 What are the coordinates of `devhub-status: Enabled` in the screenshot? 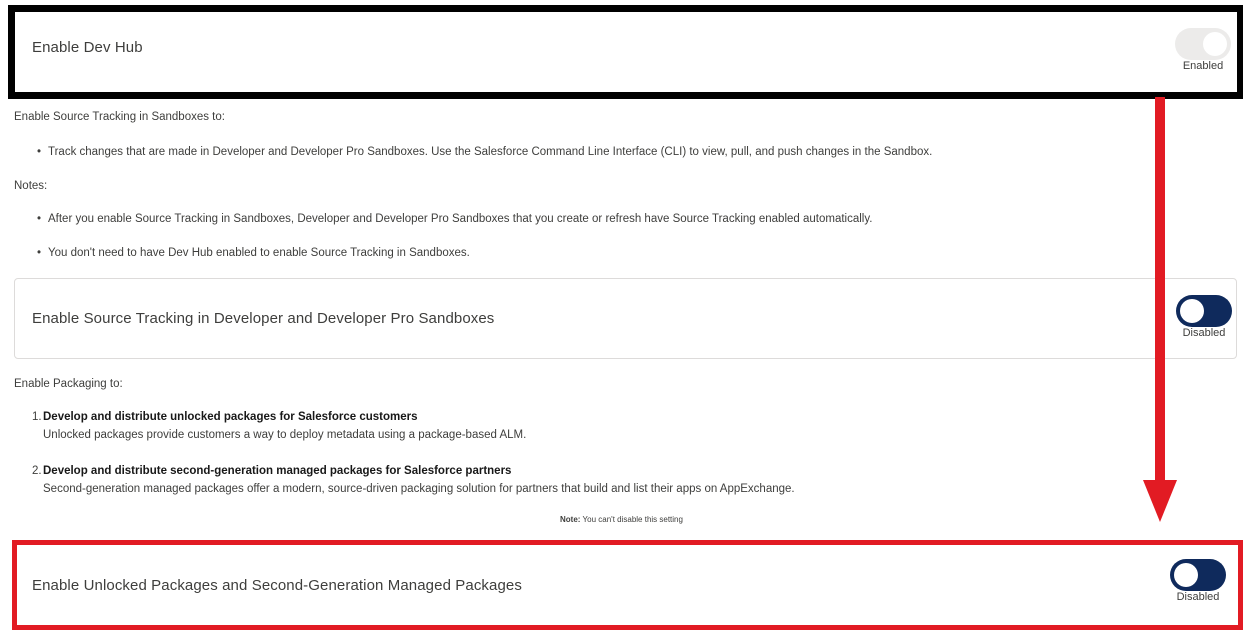 It's located at (1203, 66).